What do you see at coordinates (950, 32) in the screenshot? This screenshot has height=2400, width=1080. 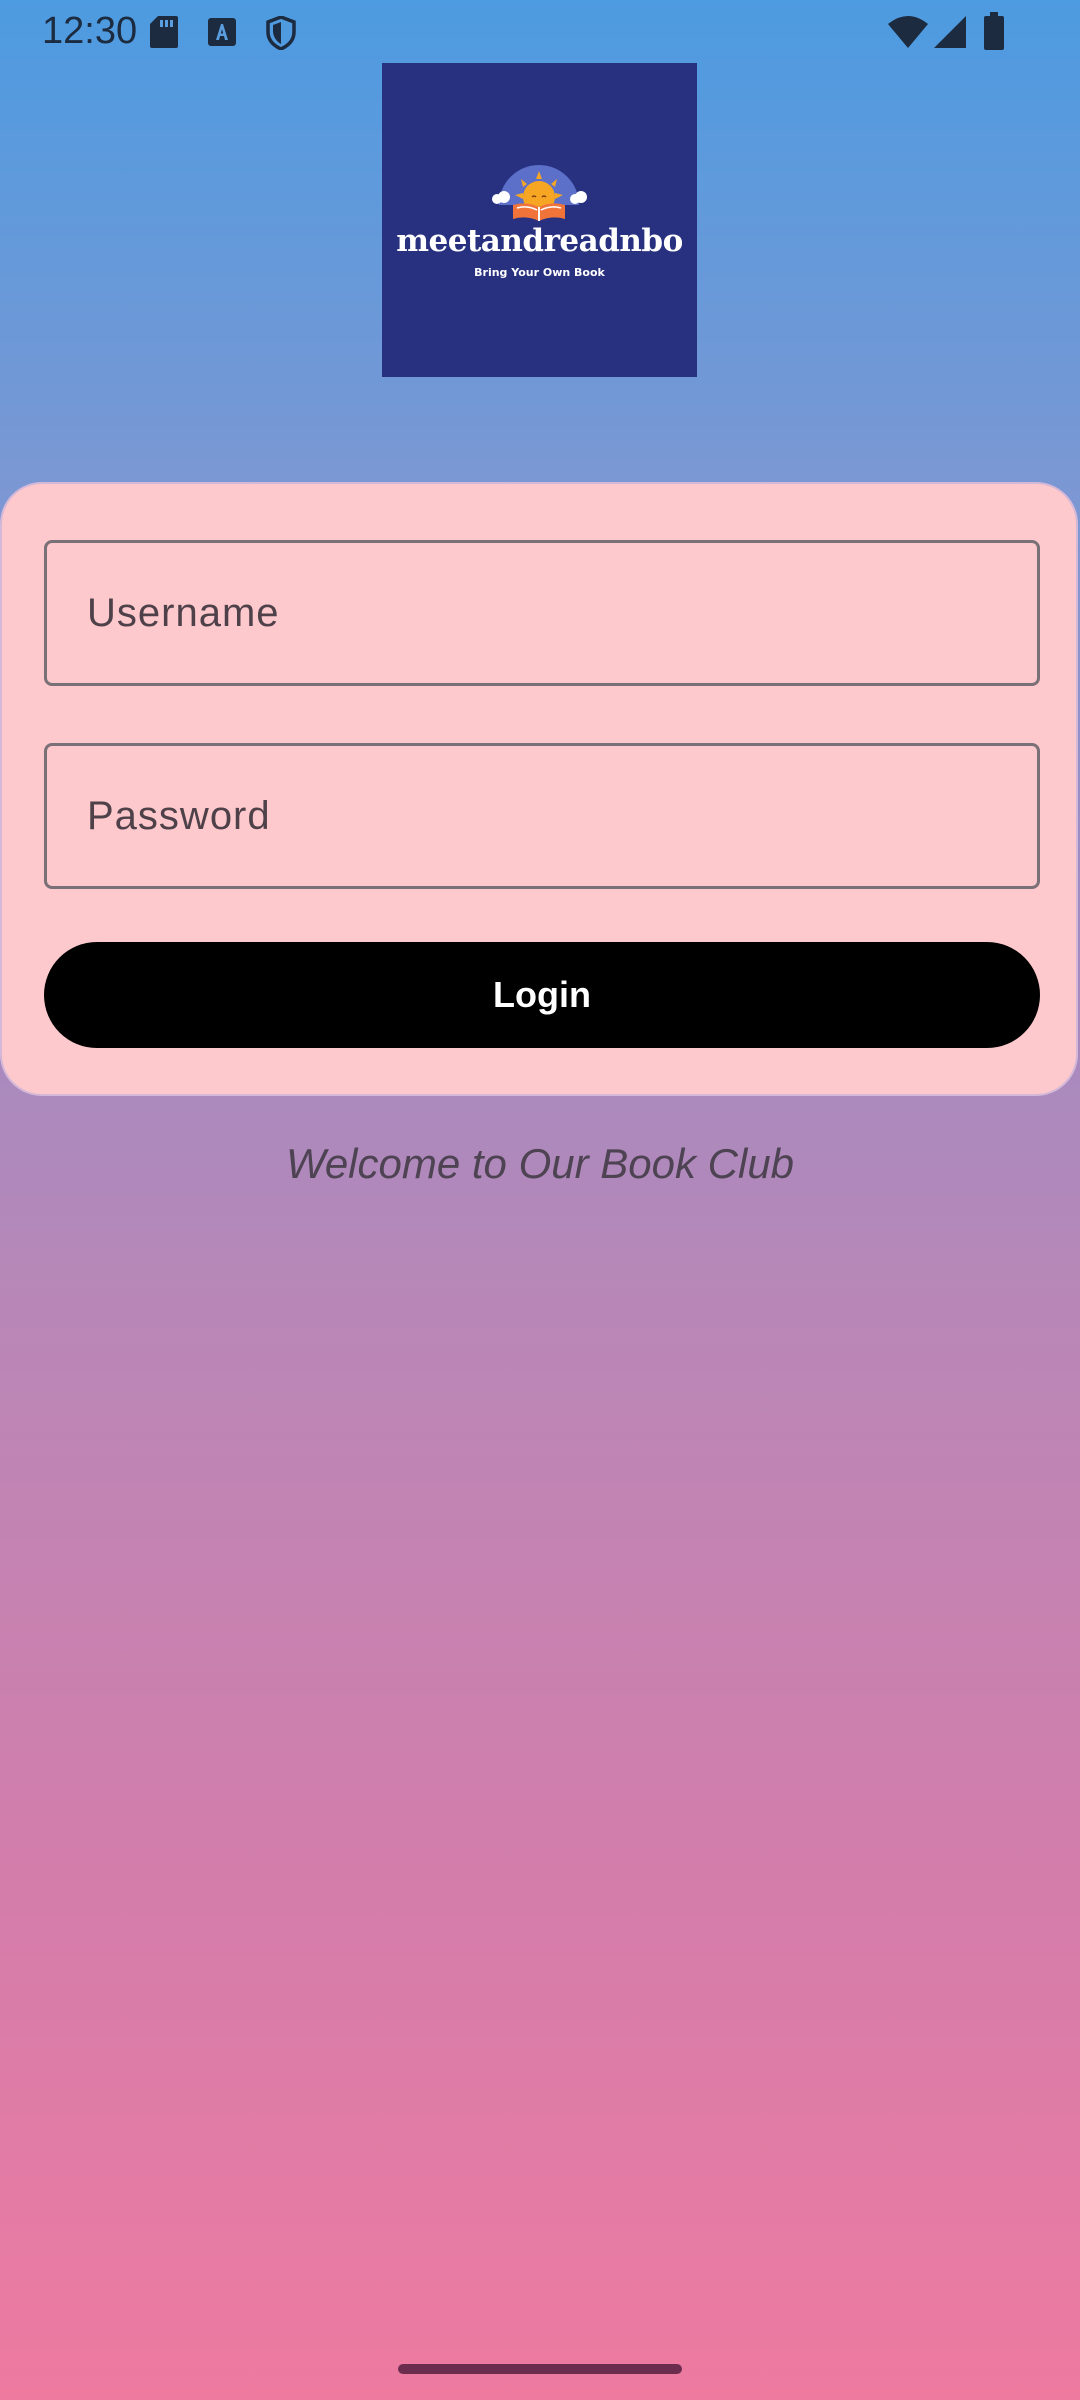 I see `cellular-signal-icon` at bounding box center [950, 32].